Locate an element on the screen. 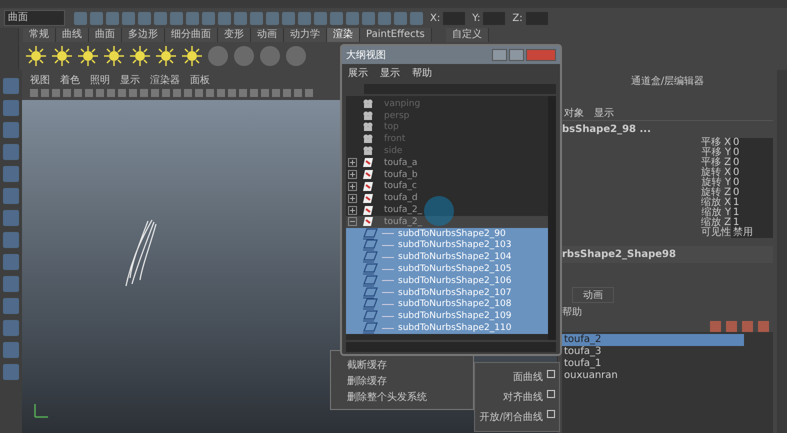  close-button is located at coordinates (541, 55).